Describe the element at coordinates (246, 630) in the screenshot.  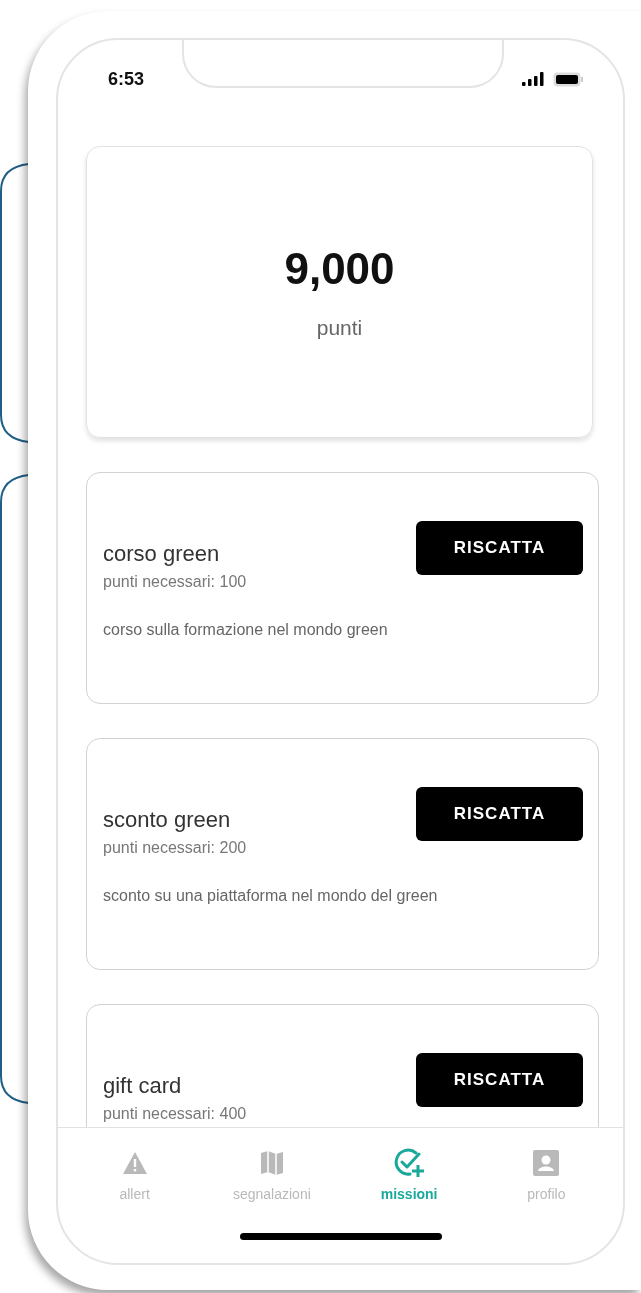
I see `reward-description: corso sulla formazione nel mondo green` at that location.